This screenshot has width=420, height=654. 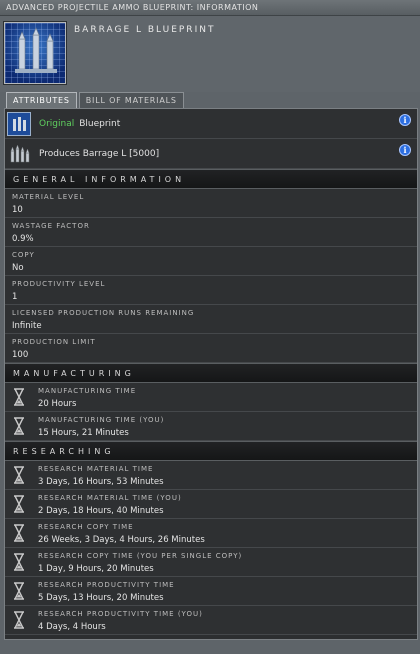 What do you see at coordinates (103, 313) in the screenshot?
I see `prop-label: LICENSED PRODUCTION RUNS REMAINING` at bounding box center [103, 313].